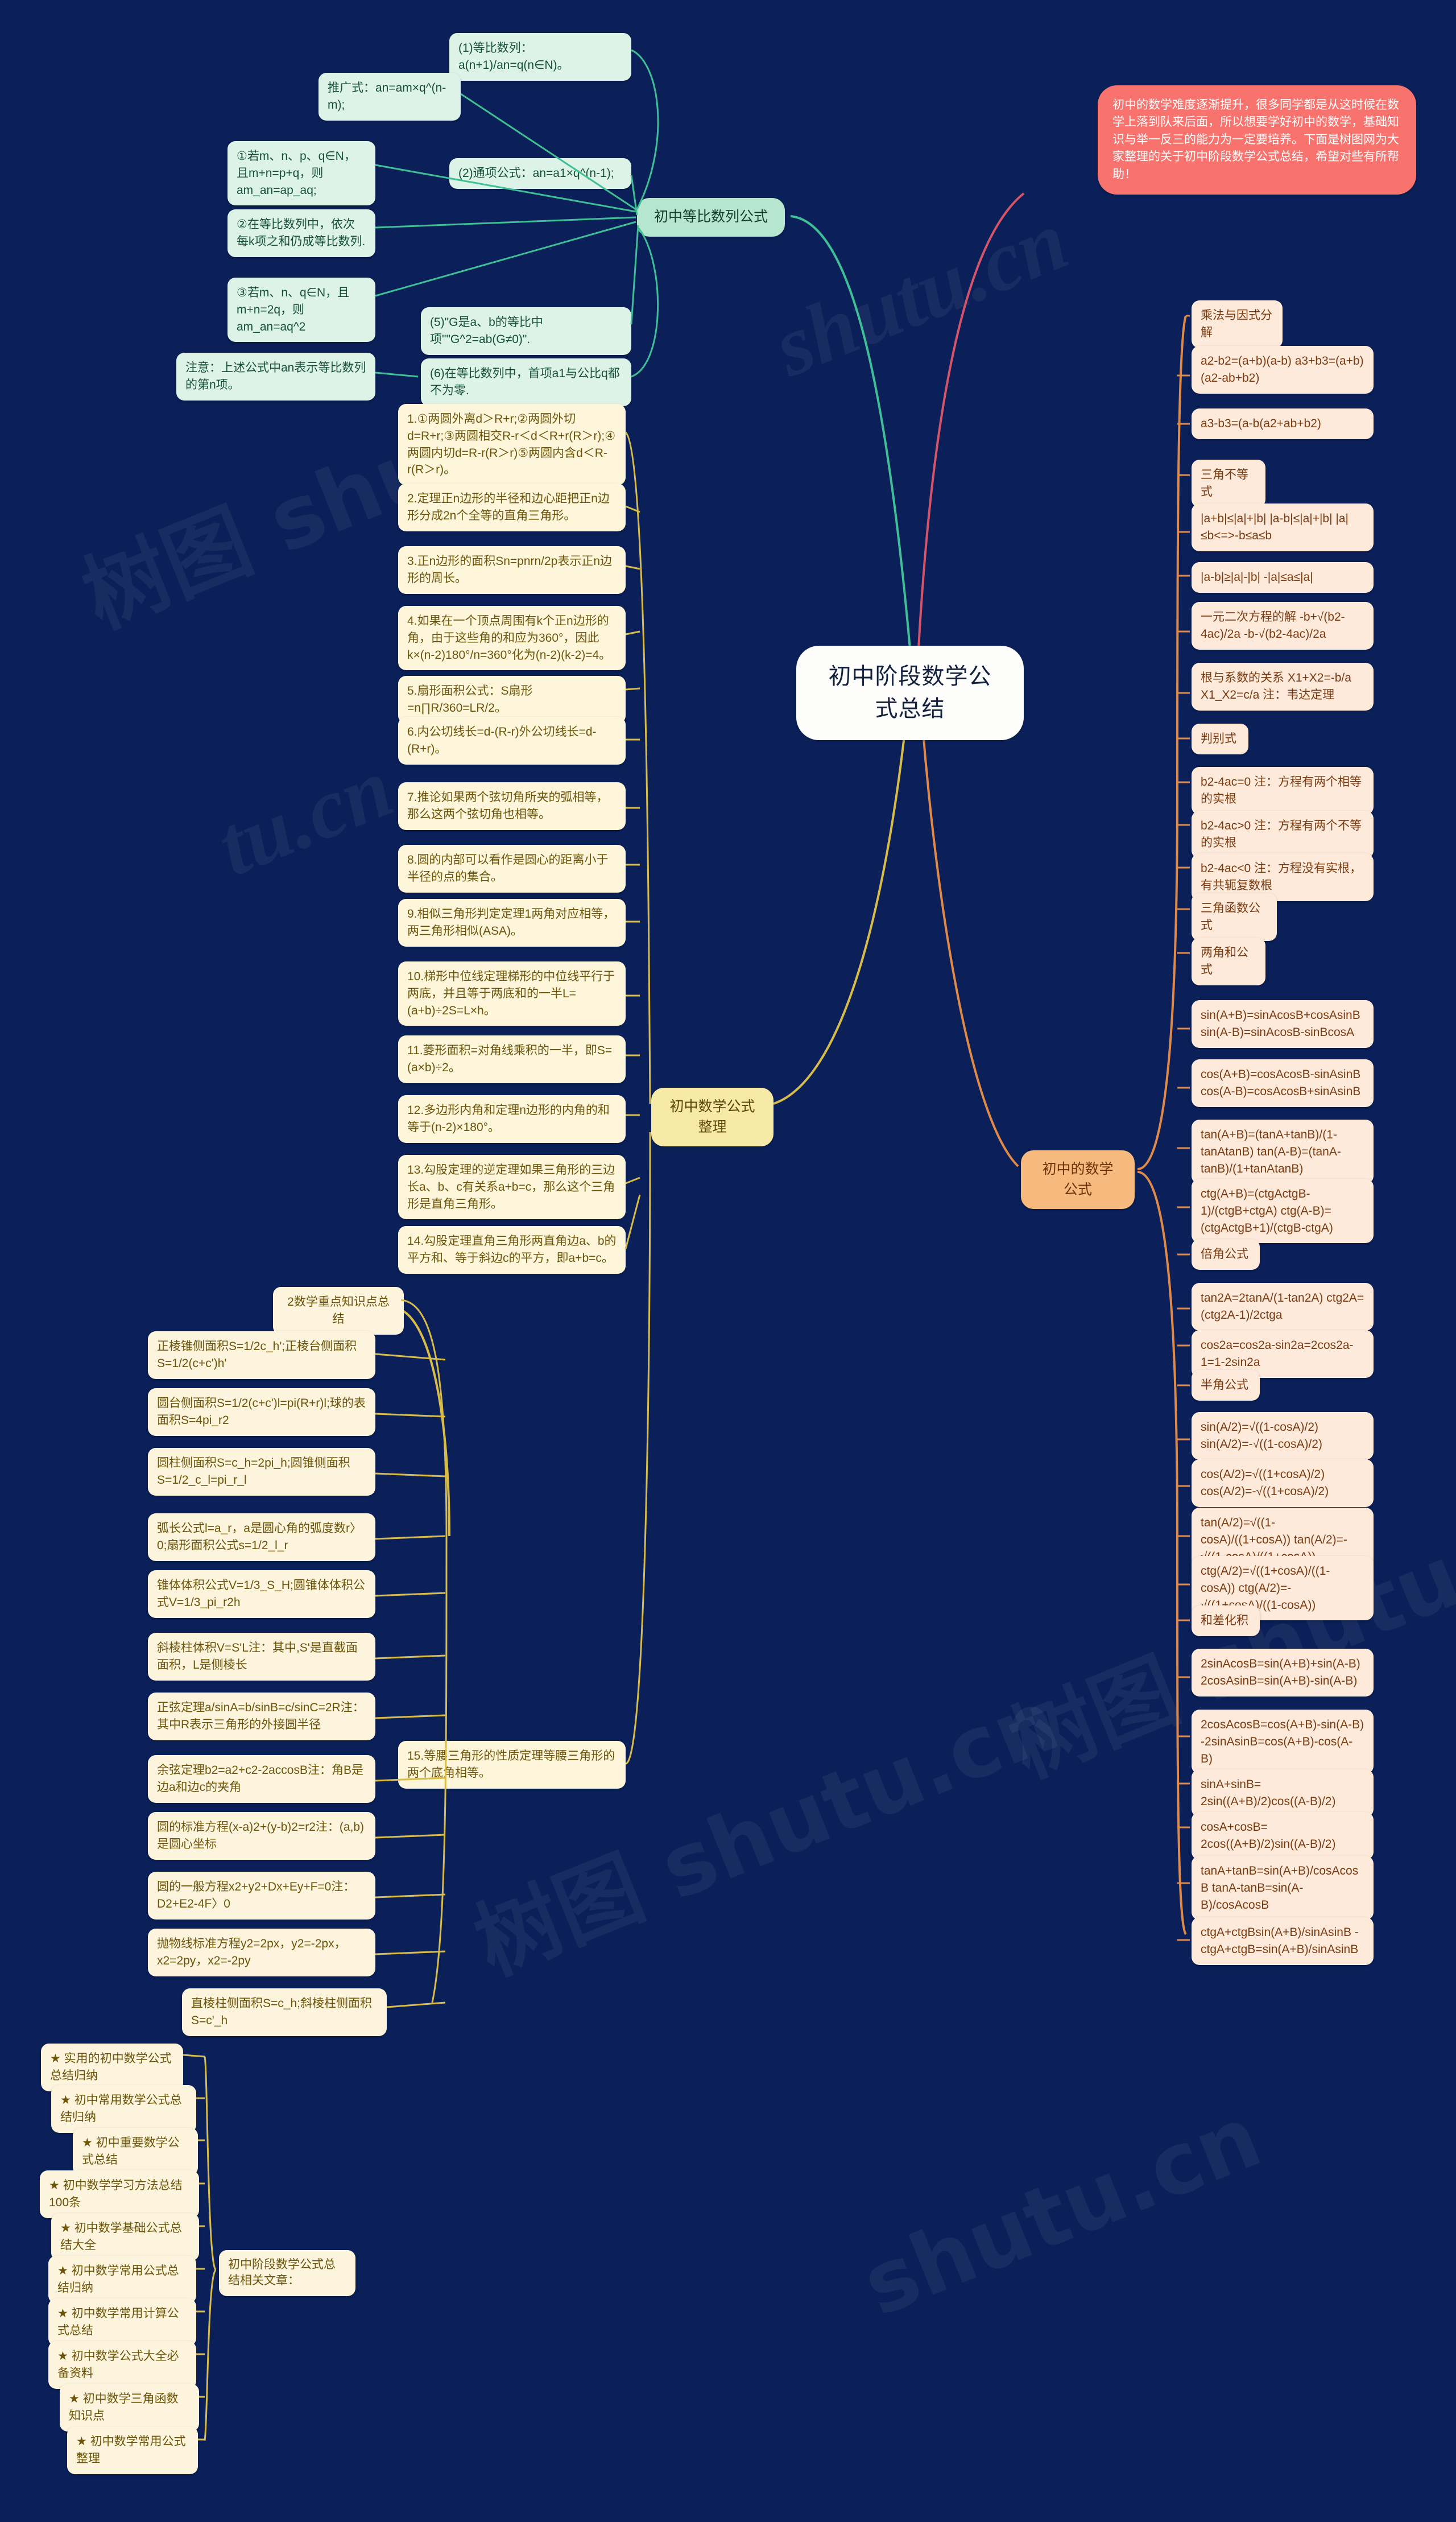  What do you see at coordinates (1283, 687) in the screenshot?
I see `node-algebra-6: 根与系数的关系 X1+X2=-b/a X1_X2=c/a 注：韦达定理` at bounding box center [1283, 687].